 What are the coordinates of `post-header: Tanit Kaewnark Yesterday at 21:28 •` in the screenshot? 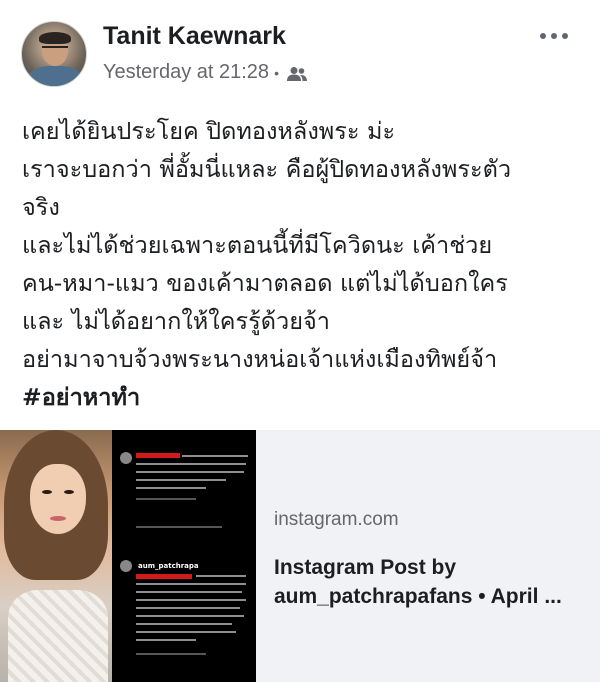 It's located at (300, 50).